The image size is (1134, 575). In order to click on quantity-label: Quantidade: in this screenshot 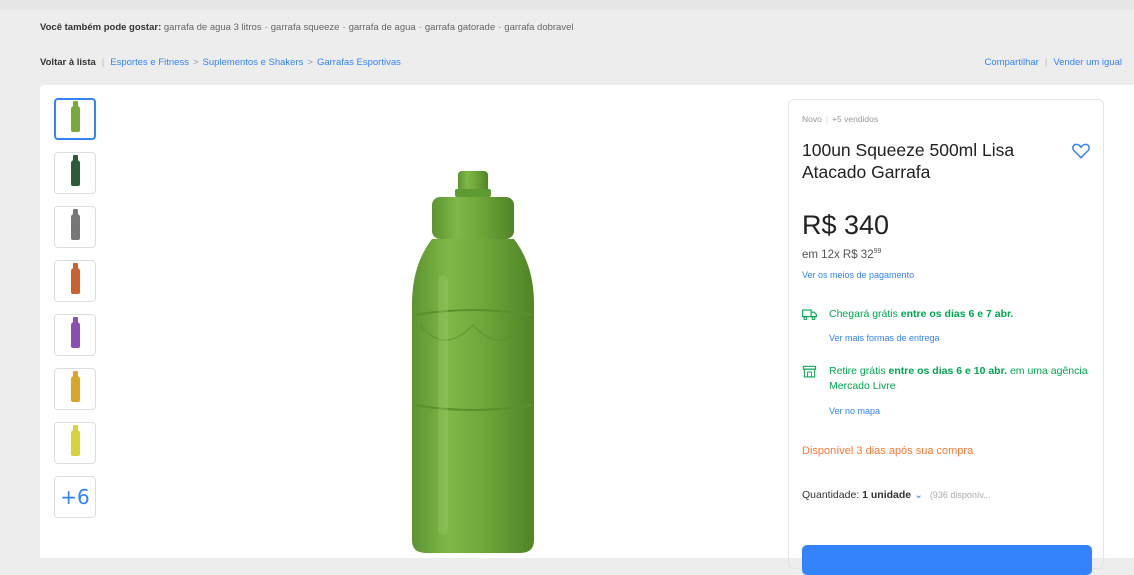, I will do `click(831, 495)`.